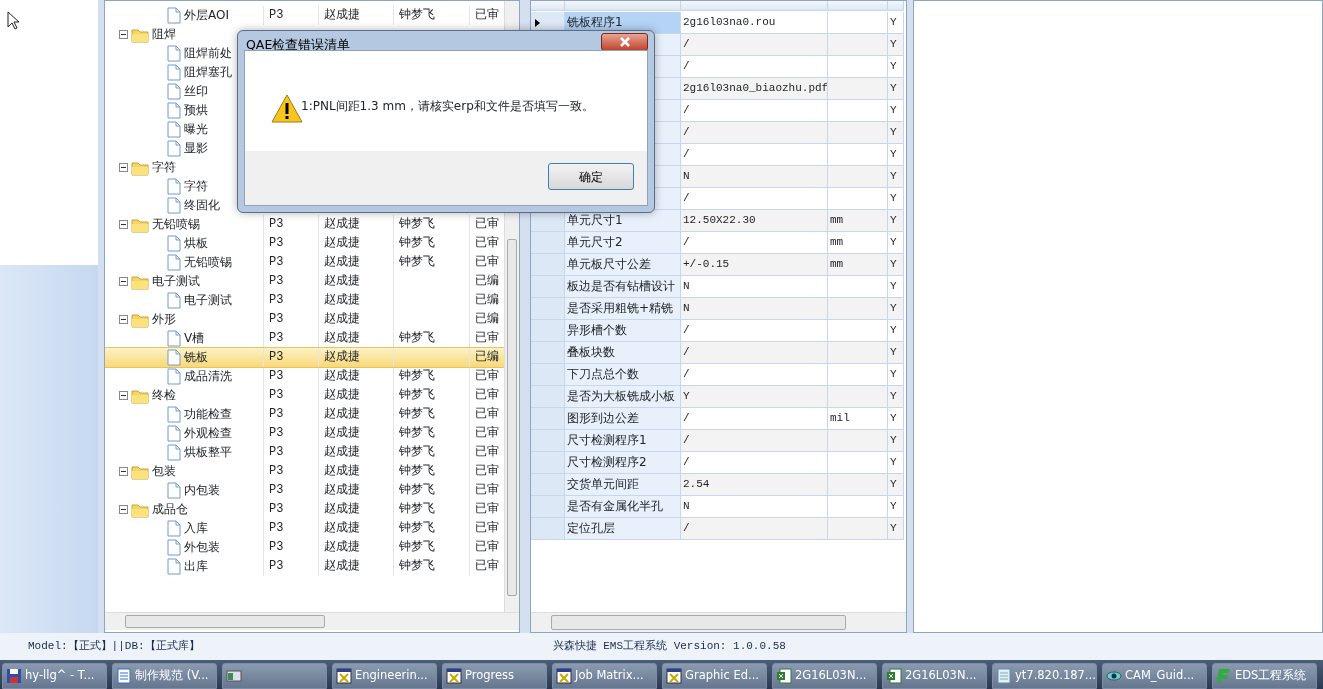 This screenshot has height=689, width=1323. What do you see at coordinates (206, 15) in the screenshot?
I see `tree-item-label: 外层AOI` at bounding box center [206, 15].